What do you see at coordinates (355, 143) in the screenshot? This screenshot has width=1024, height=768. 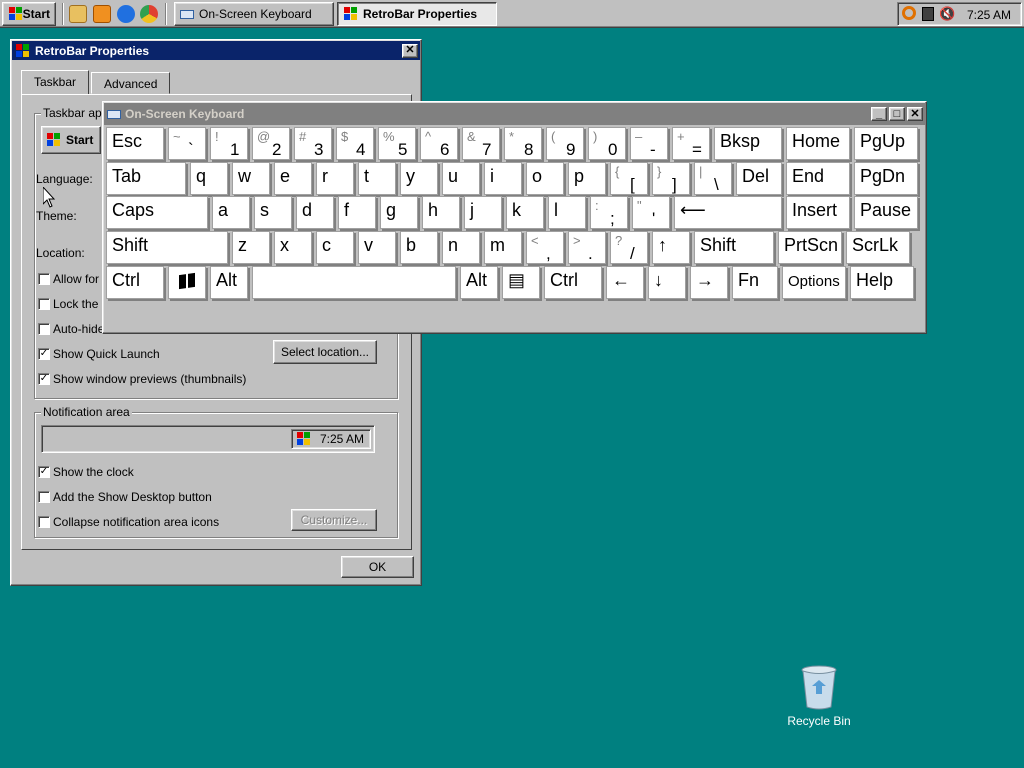 I see `key-52: $4` at bounding box center [355, 143].